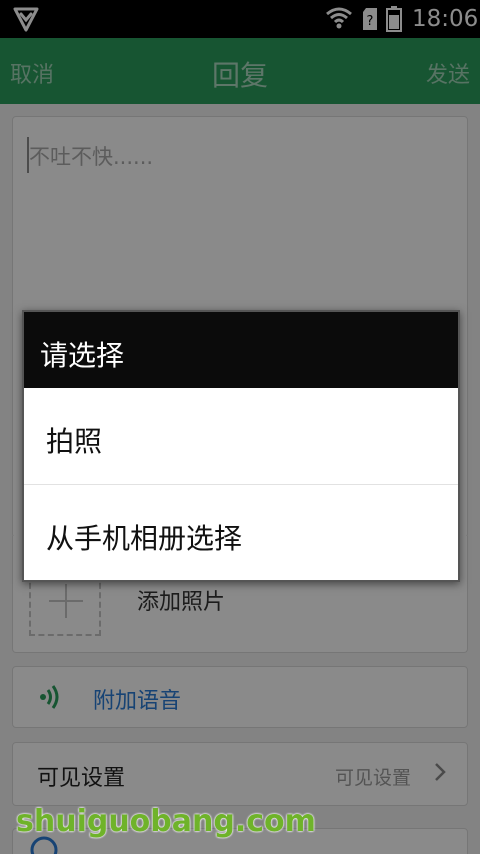 This screenshot has width=480, height=854. I want to click on dialog-title: 请选择, so click(82, 355).